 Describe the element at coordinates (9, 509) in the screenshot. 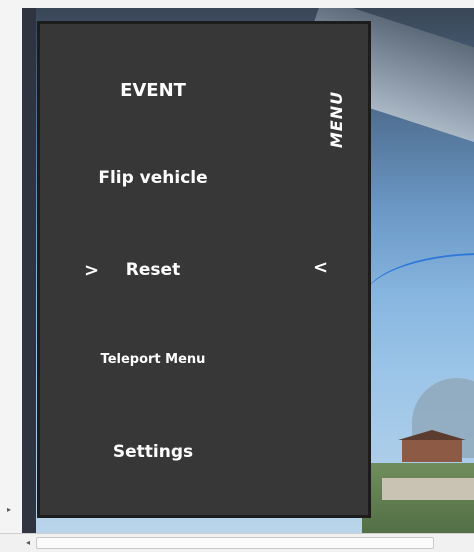

I see `expand-arrow-icon: ▸` at that location.